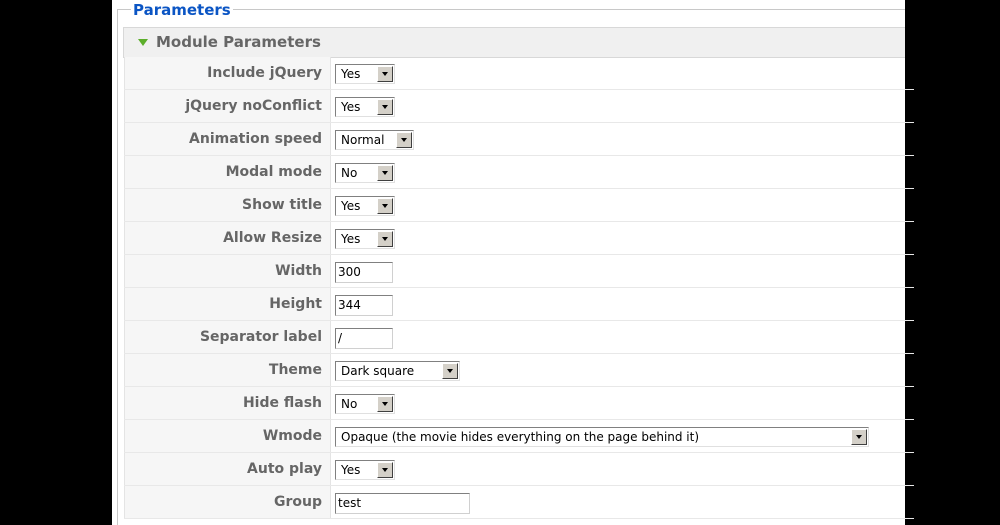 Image resolution: width=1000 pixels, height=525 pixels. What do you see at coordinates (365, 107) in the screenshot?
I see `jquery-noconflict-select: Yes` at bounding box center [365, 107].